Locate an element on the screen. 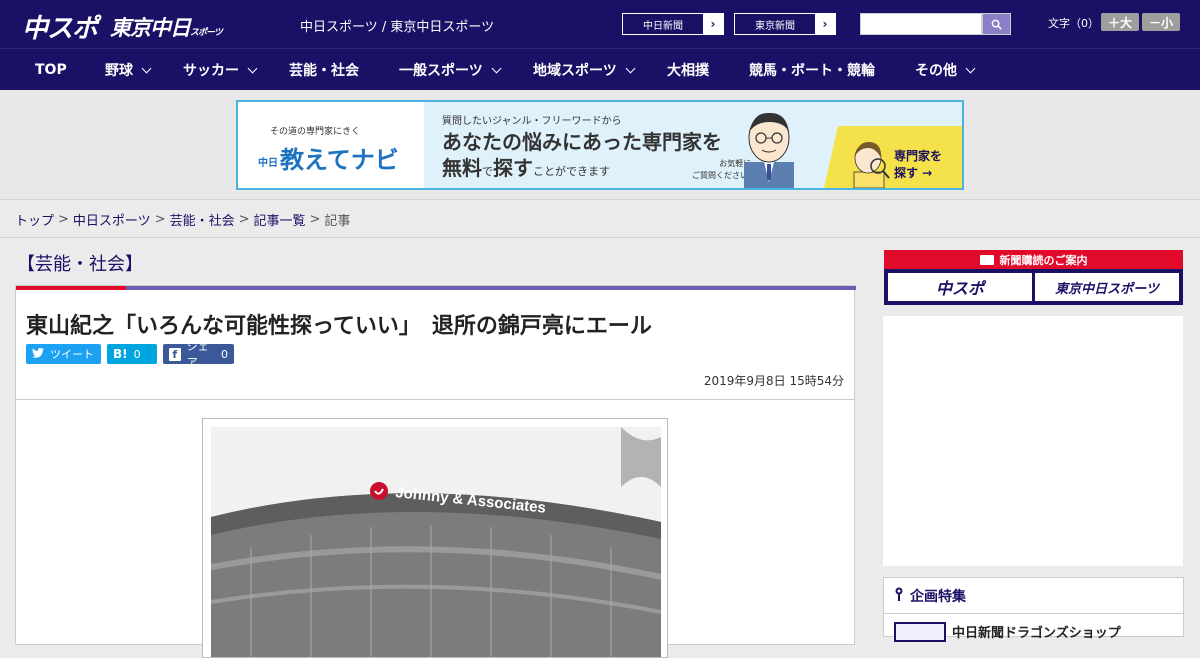 The height and width of the screenshot is (658, 1200). nav-label: 野球 is located at coordinates (119, 71).